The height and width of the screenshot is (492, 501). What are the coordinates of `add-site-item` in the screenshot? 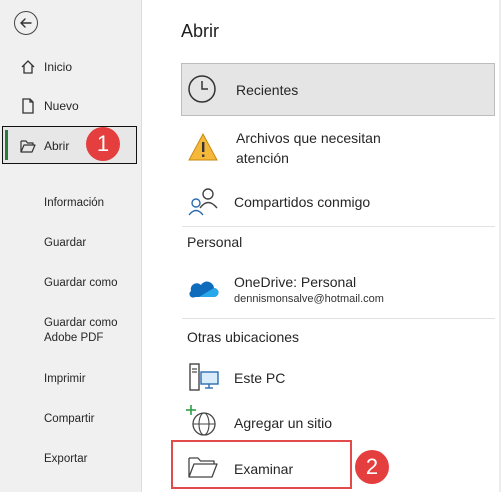 It's located at (338, 422).